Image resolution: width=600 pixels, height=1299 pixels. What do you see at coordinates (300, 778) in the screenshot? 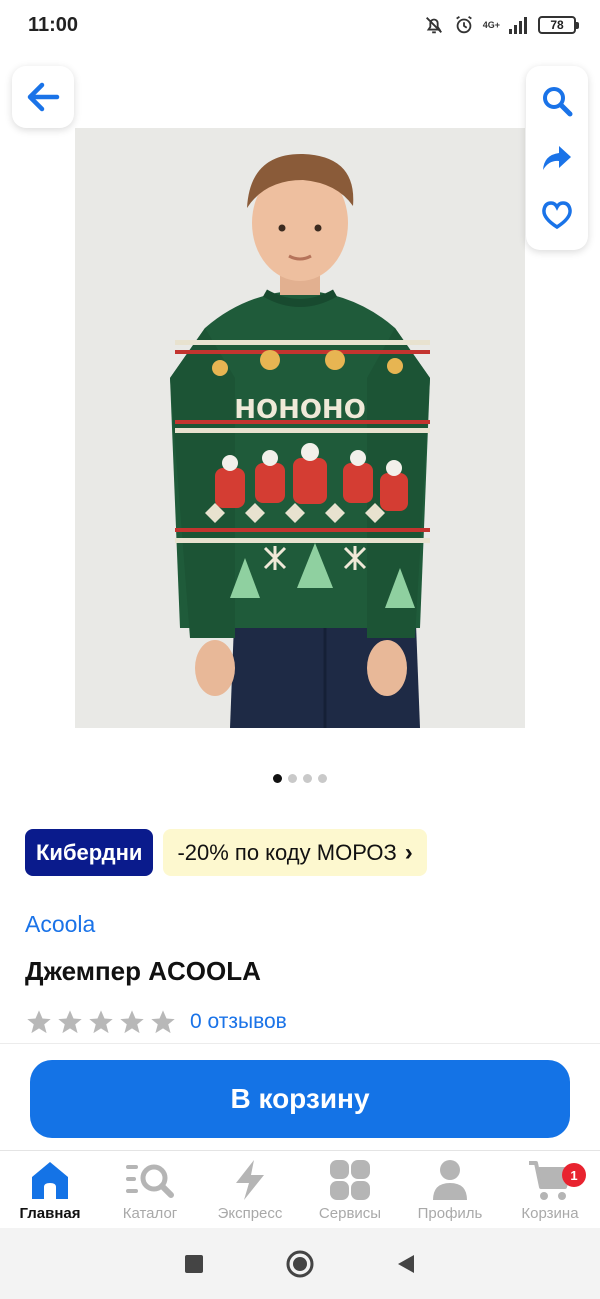
I see `carousel-indicator` at bounding box center [300, 778].